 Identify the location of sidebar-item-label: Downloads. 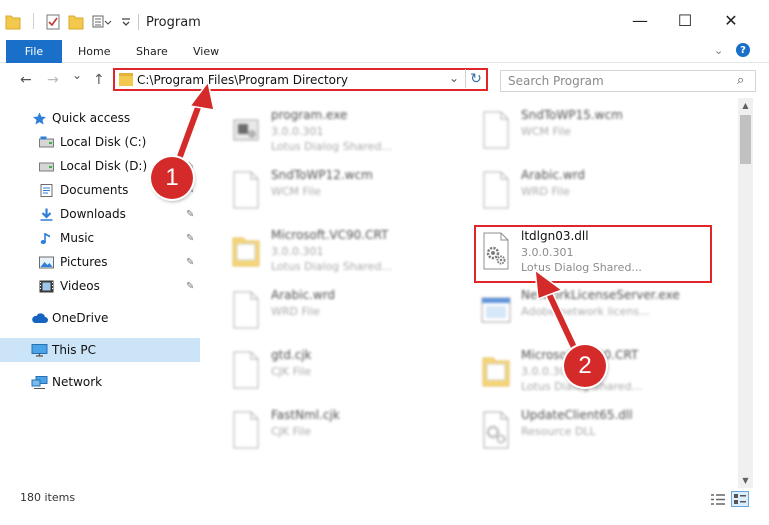
(93, 214).